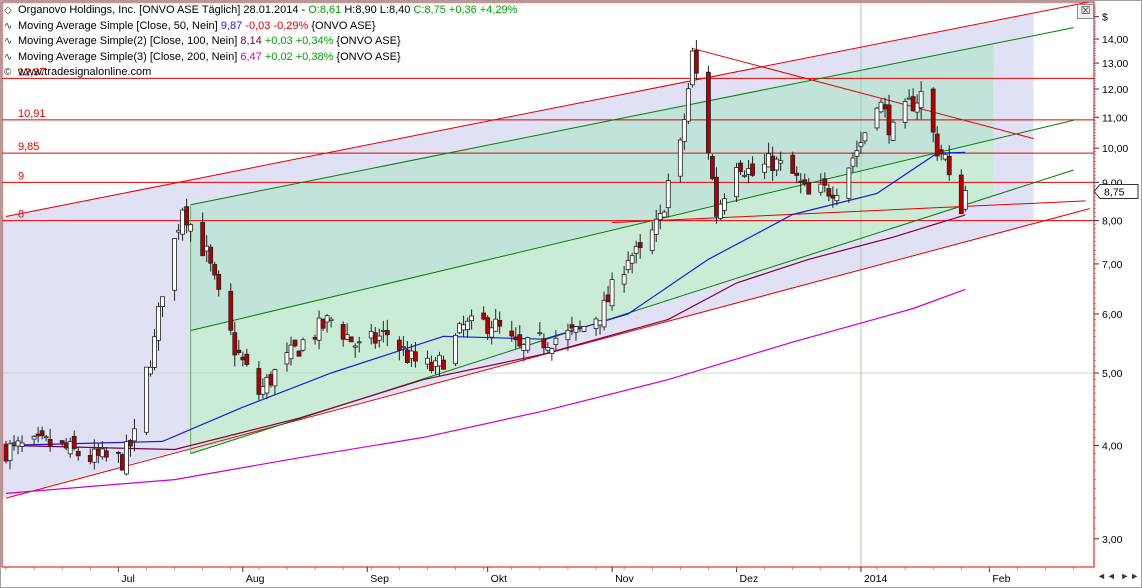 Image resolution: width=1142 pixels, height=588 pixels. What do you see at coordinates (1115, 90) in the screenshot?
I see `y-tick-label: 12,00` at bounding box center [1115, 90].